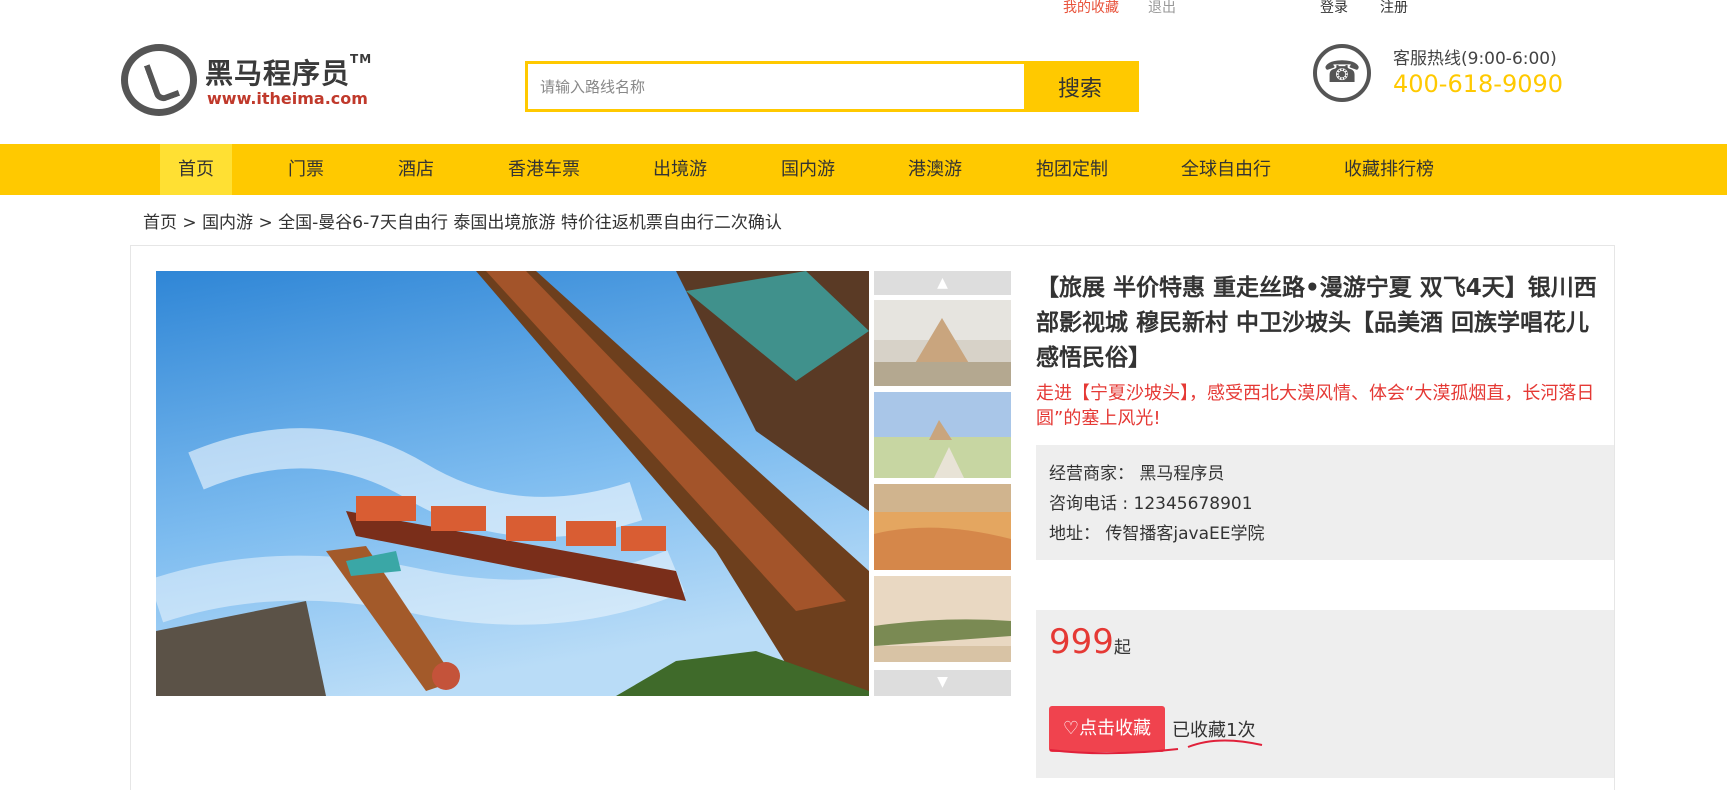  What do you see at coordinates (1072, 169) in the screenshot?
I see `nav-item-custom: 抱团定制` at bounding box center [1072, 169].